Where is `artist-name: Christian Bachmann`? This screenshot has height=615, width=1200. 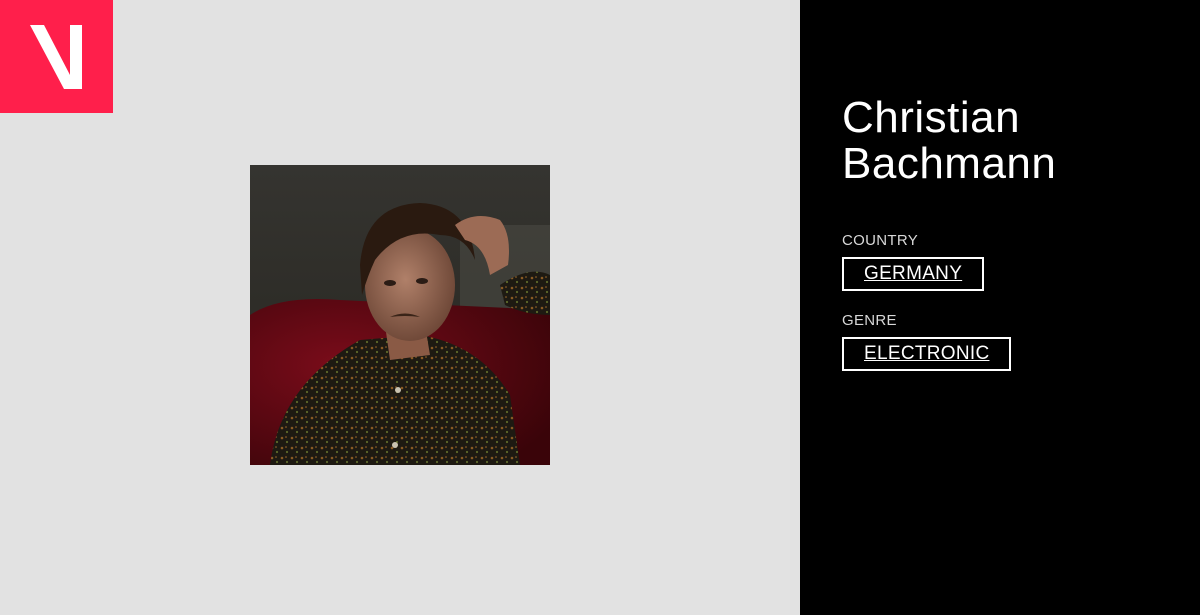
artist-name: Christian Bachmann is located at coordinates (949, 141).